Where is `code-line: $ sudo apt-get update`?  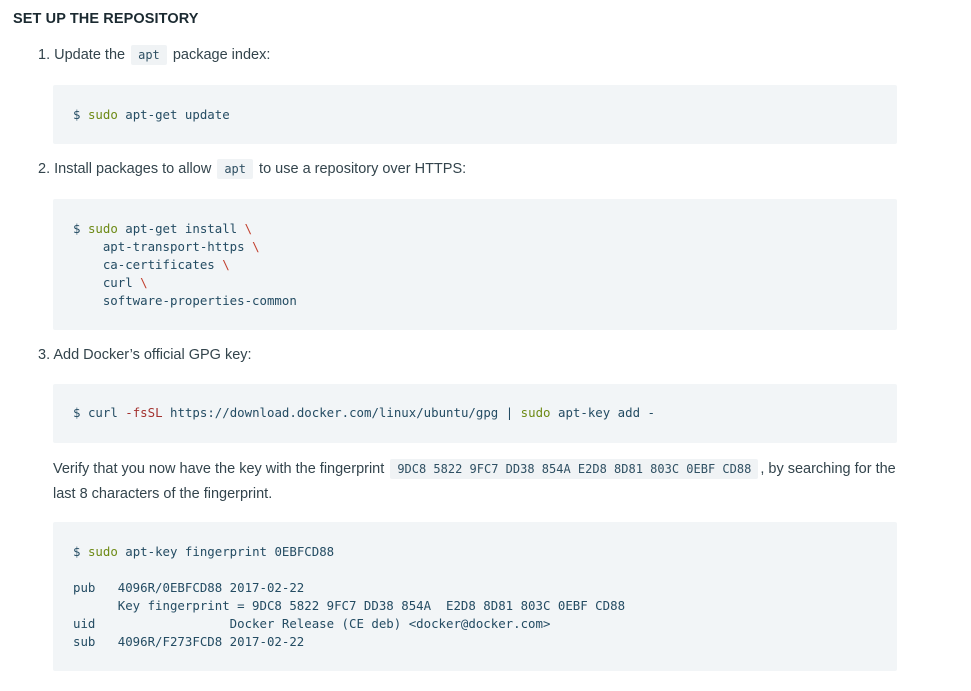
code-line: $ sudo apt-get update is located at coordinates (475, 115).